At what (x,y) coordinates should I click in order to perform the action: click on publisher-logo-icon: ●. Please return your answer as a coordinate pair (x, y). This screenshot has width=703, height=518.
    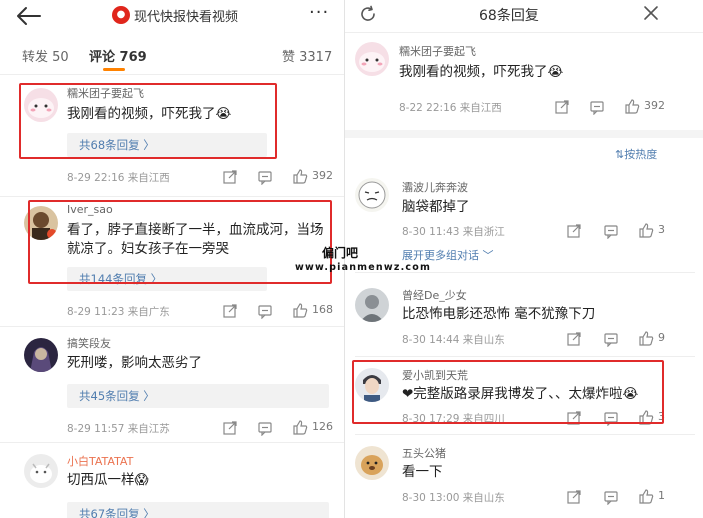
    Looking at the image, I should click on (121, 15).